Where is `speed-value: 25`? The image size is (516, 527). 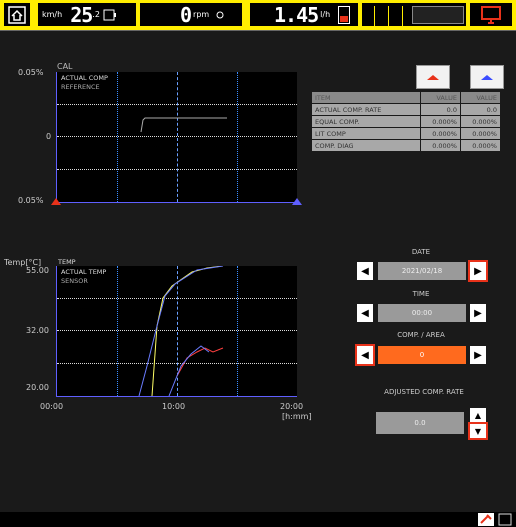 speed-value: 25 is located at coordinates (81, 14).